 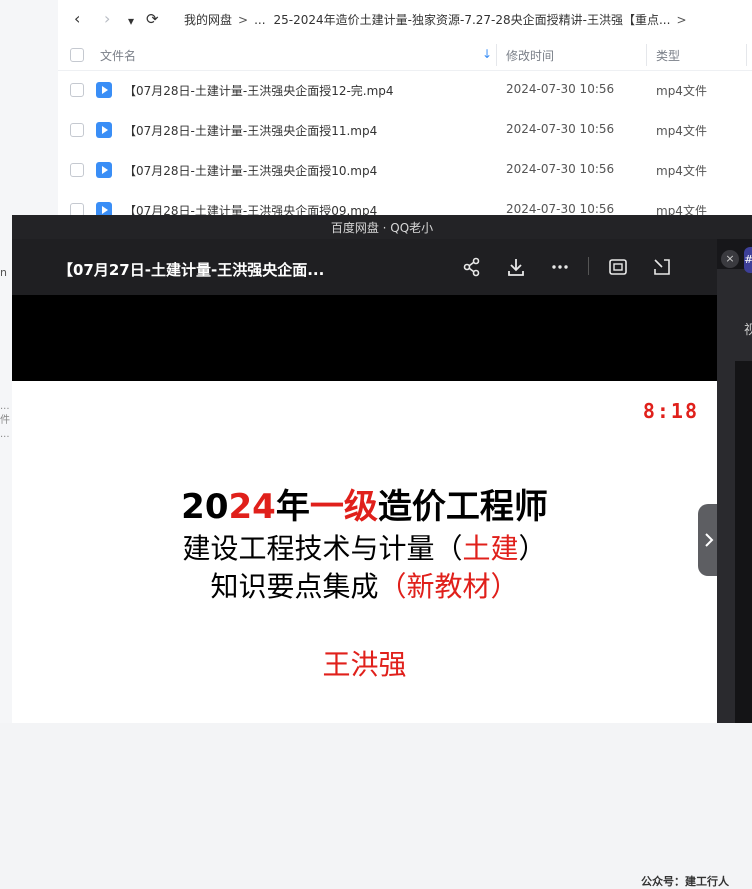 What do you see at coordinates (560, 267) in the screenshot?
I see `more-icon` at bounding box center [560, 267].